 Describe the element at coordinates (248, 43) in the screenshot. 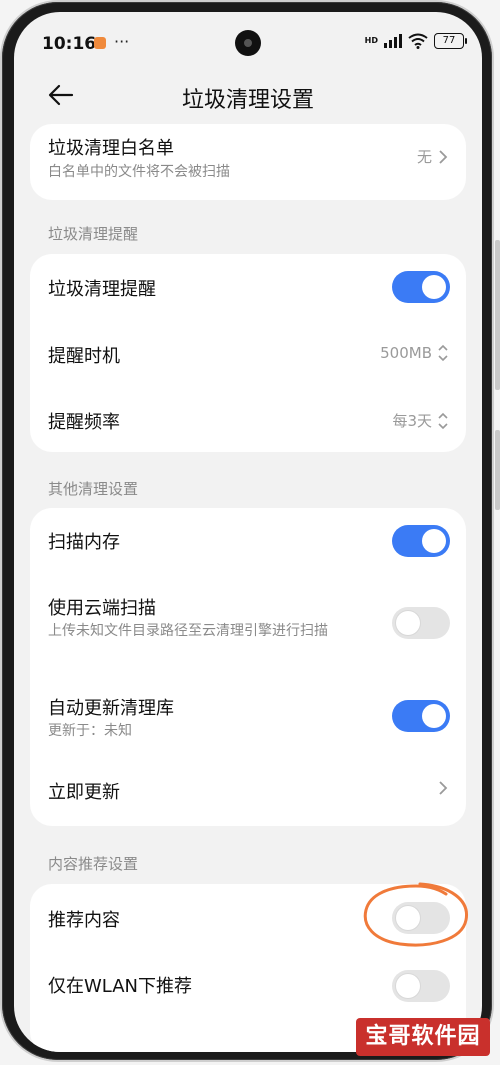

I see `front-camera` at that location.